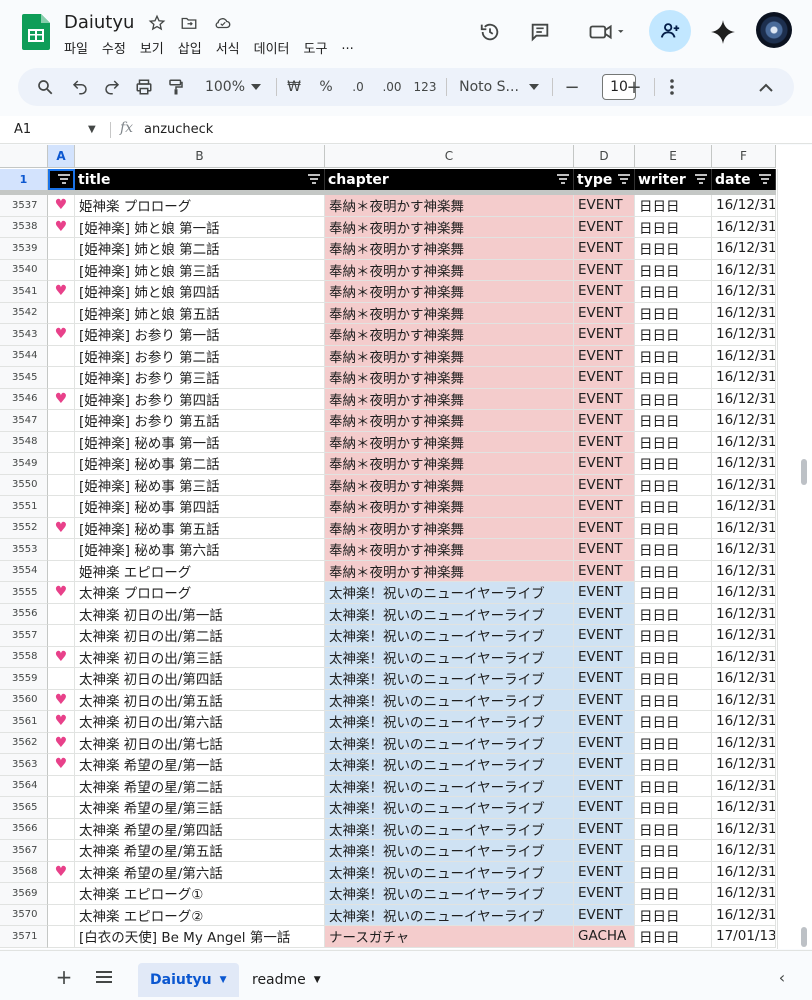 The width and height of the screenshot is (812, 1000). I want to click on sheet-tab-daiutyu: Daiutyu ▼, so click(188, 980).